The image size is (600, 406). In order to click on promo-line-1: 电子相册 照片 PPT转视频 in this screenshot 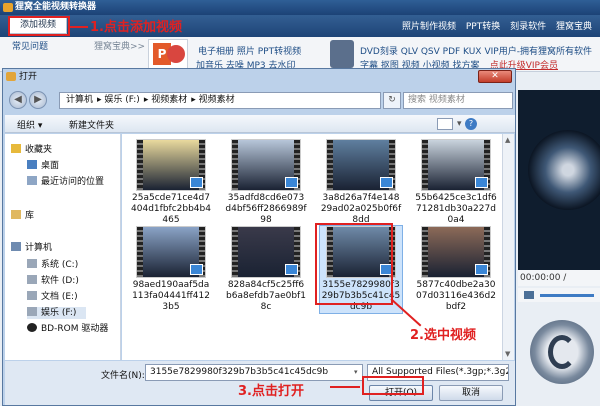, I will do `click(249, 50)`.